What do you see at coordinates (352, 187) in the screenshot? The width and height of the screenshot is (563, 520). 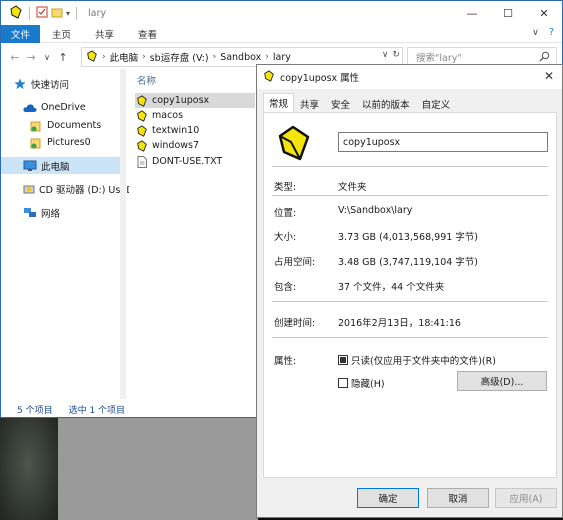 I see `type-value: 文件夹` at bounding box center [352, 187].